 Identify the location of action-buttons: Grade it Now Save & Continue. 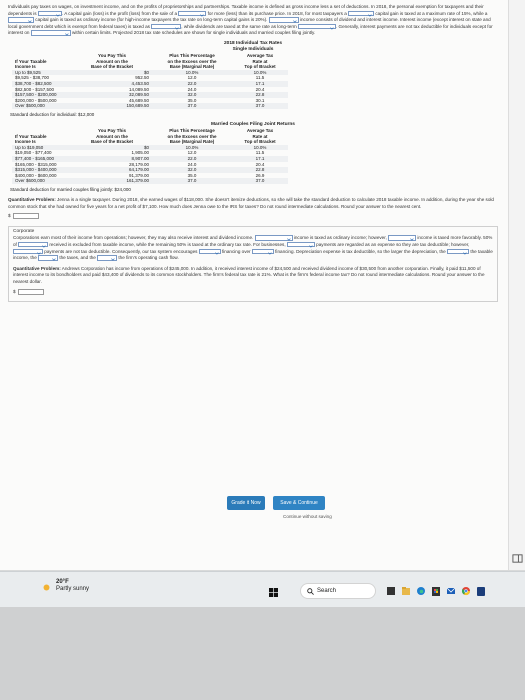
(276, 503).